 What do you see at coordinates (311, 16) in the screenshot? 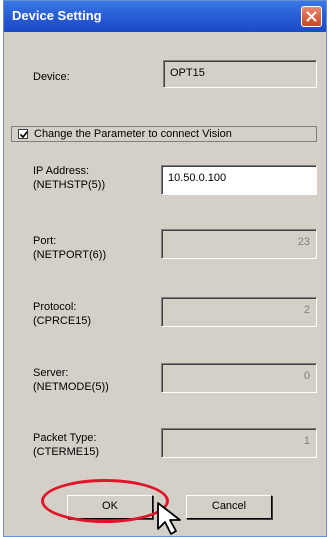
I see `close-icon` at bounding box center [311, 16].